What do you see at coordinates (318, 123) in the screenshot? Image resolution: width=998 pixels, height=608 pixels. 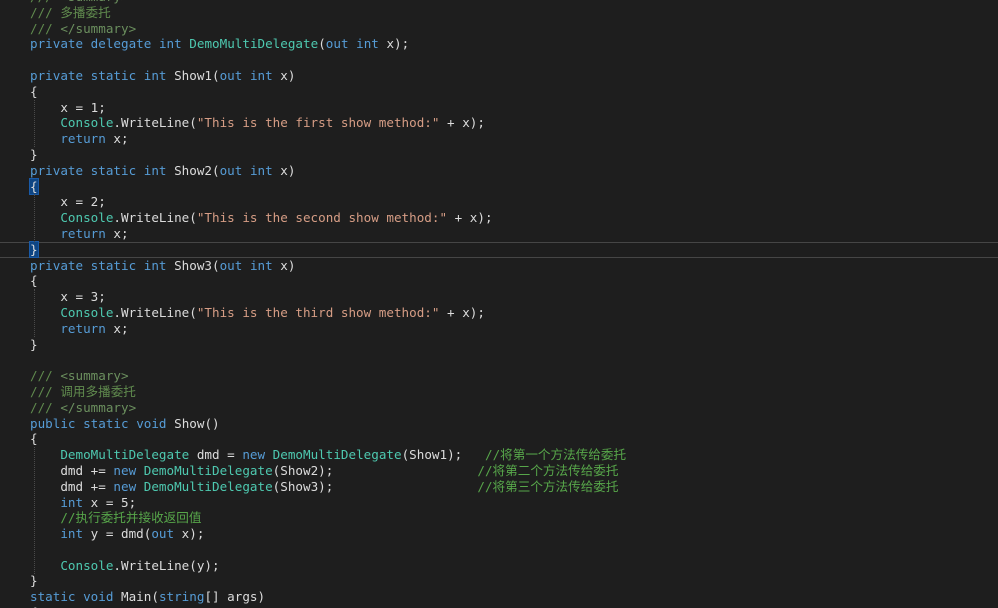 I see `code-token: "This is the first show method:"` at bounding box center [318, 123].